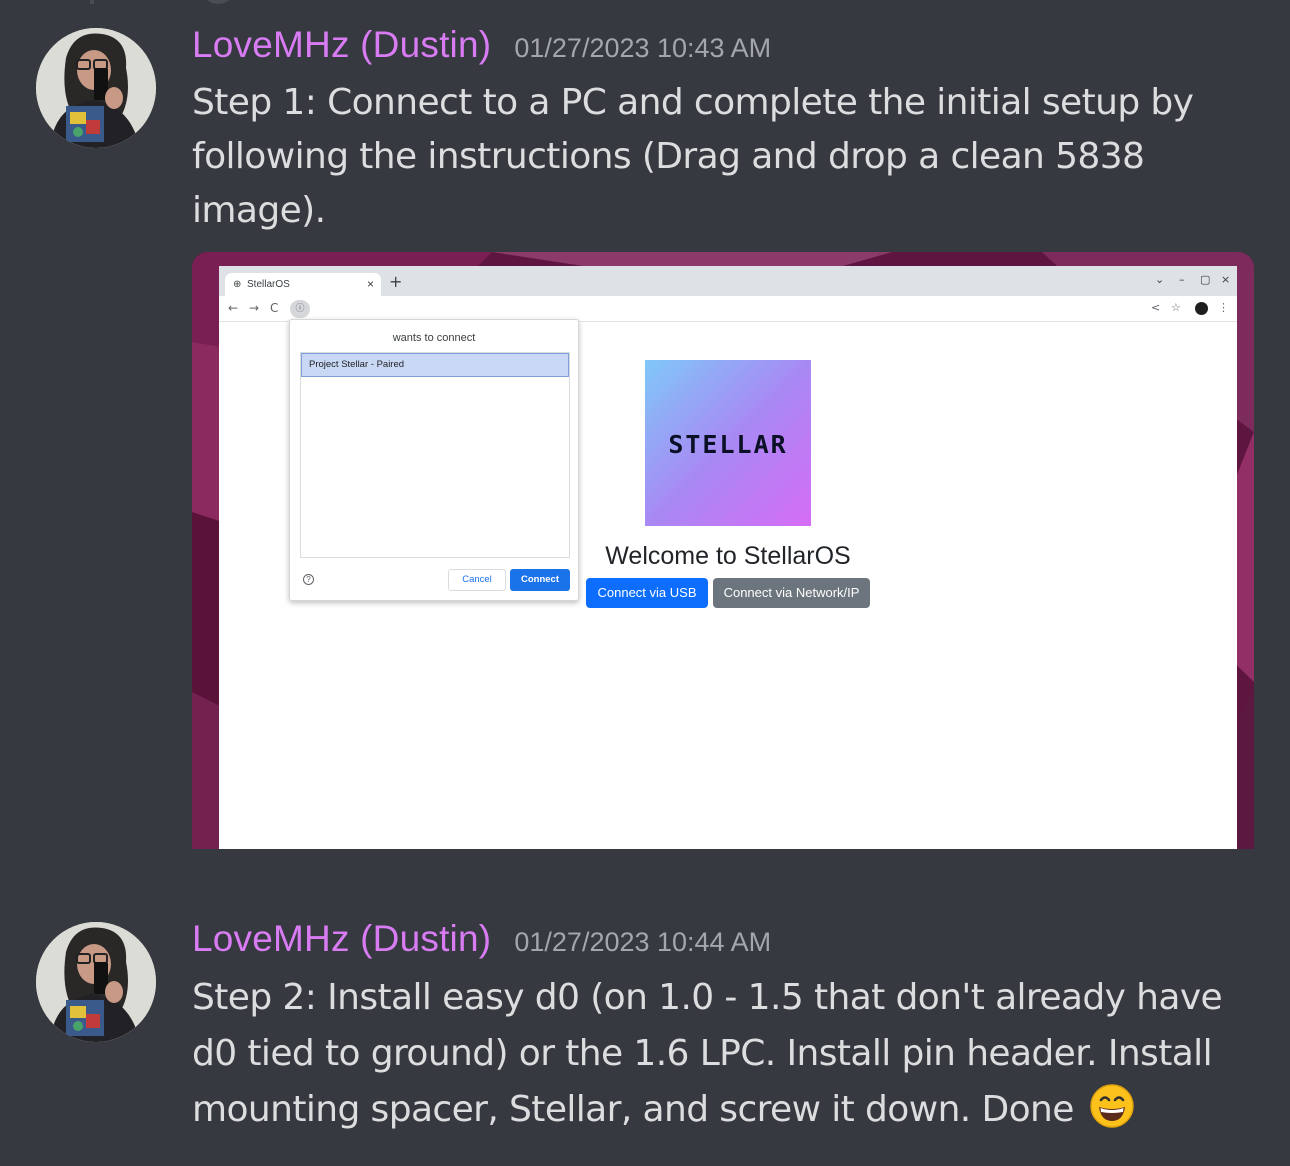 Image resolution: width=1290 pixels, height=1166 pixels. Describe the element at coordinates (540, 580) in the screenshot. I see `connect-button: Connect` at that location.